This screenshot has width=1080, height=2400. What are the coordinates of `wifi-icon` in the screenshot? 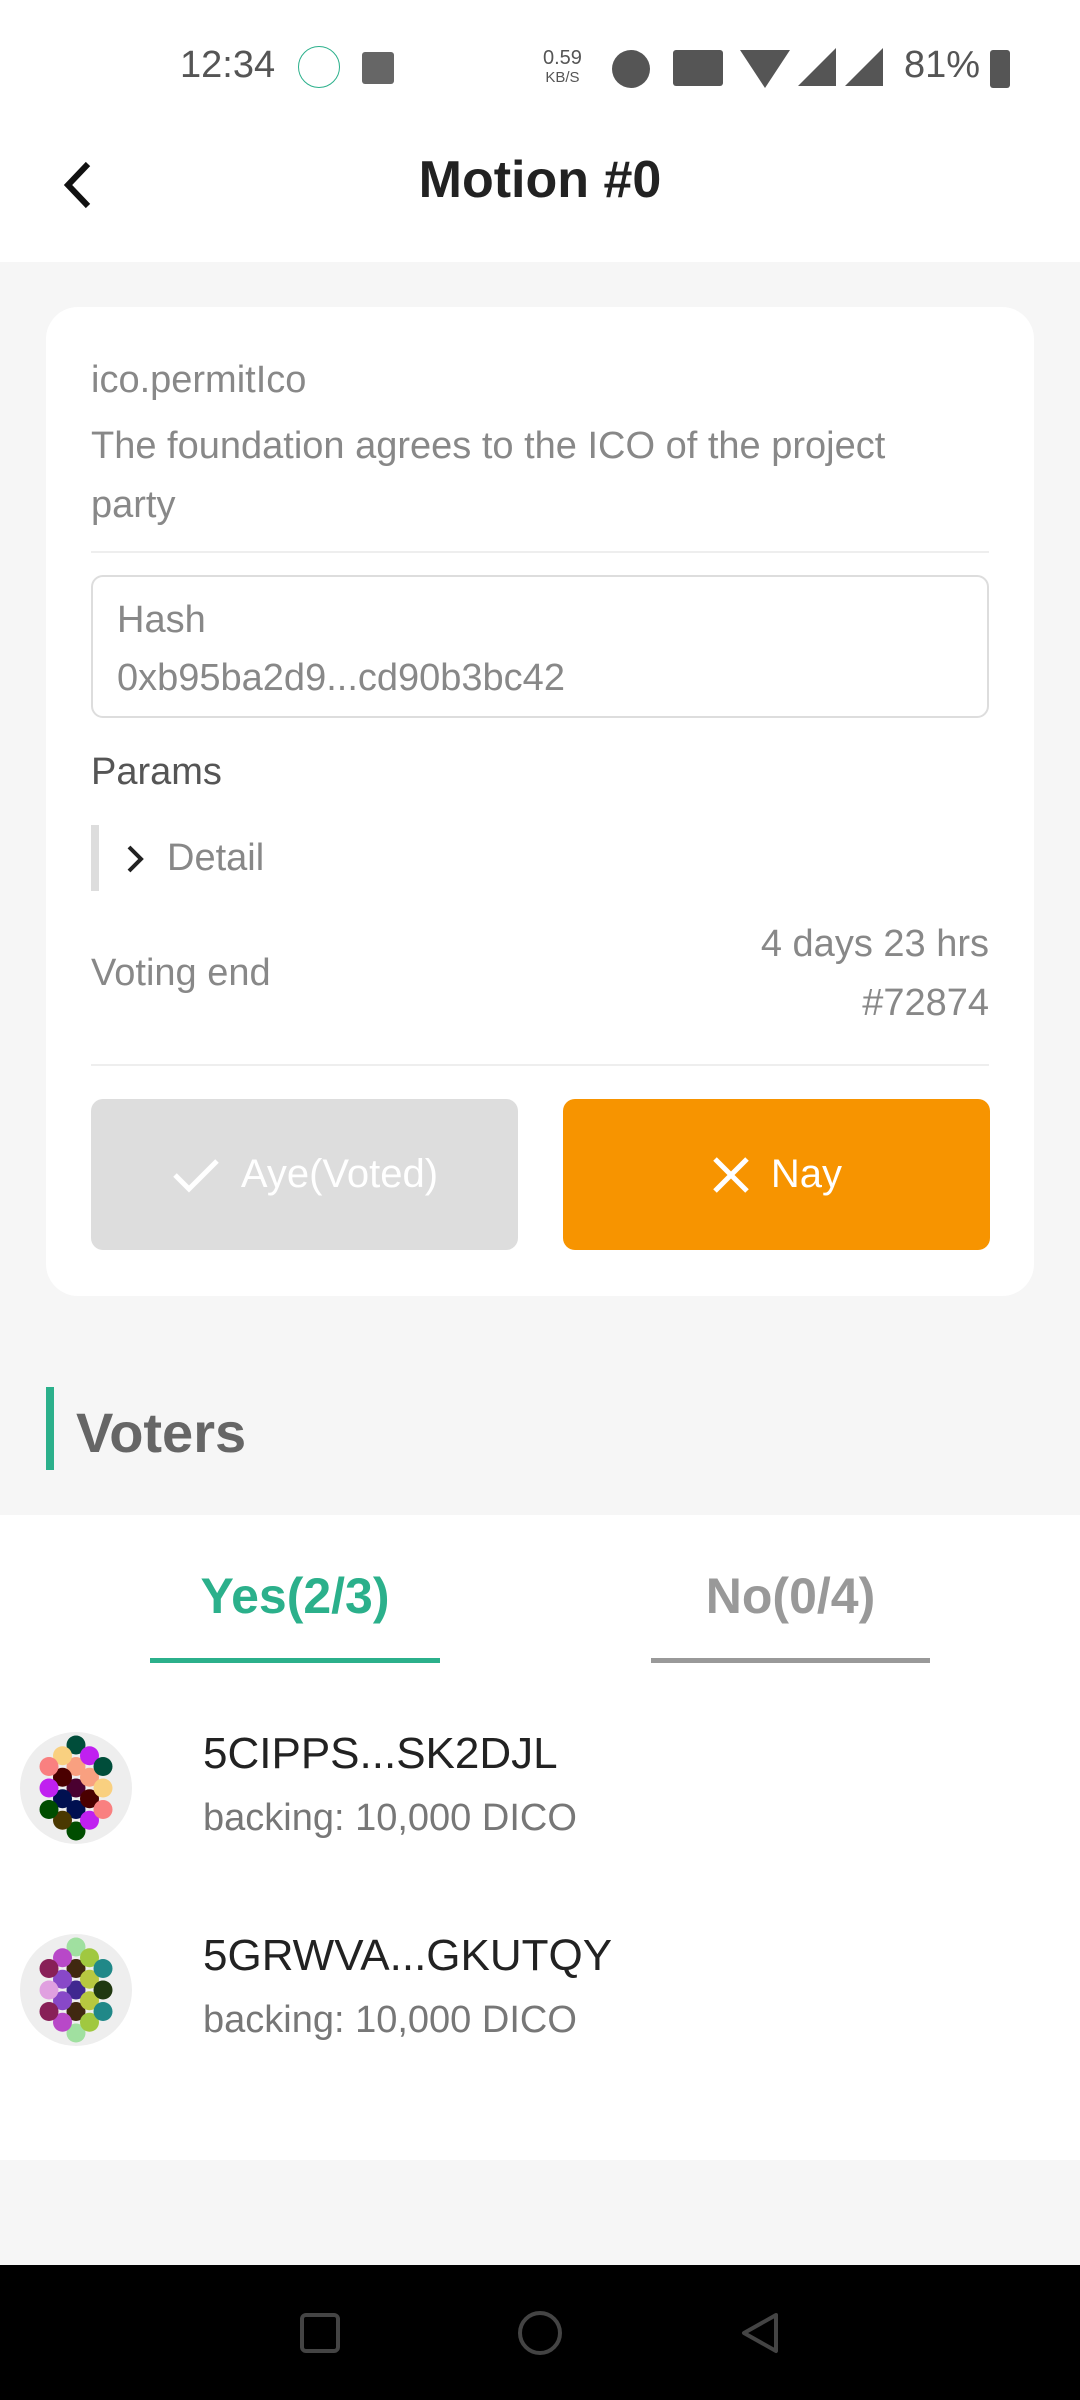 It's located at (765, 69).